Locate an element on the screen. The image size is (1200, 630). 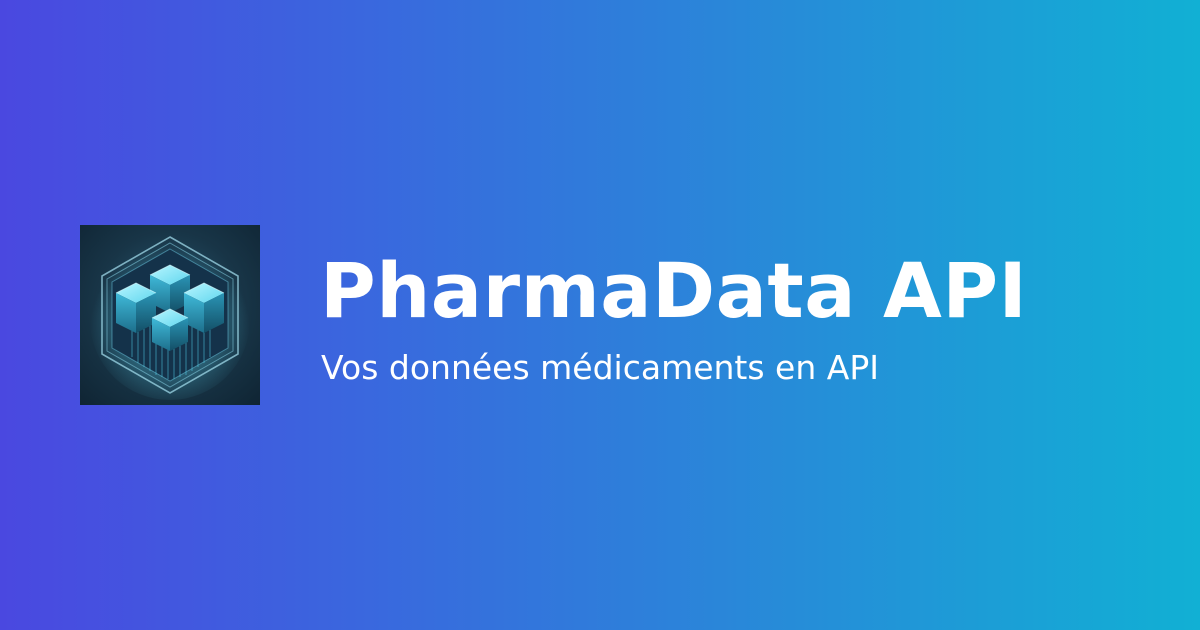
pharmadata-logo is located at coordinates (170, 315).